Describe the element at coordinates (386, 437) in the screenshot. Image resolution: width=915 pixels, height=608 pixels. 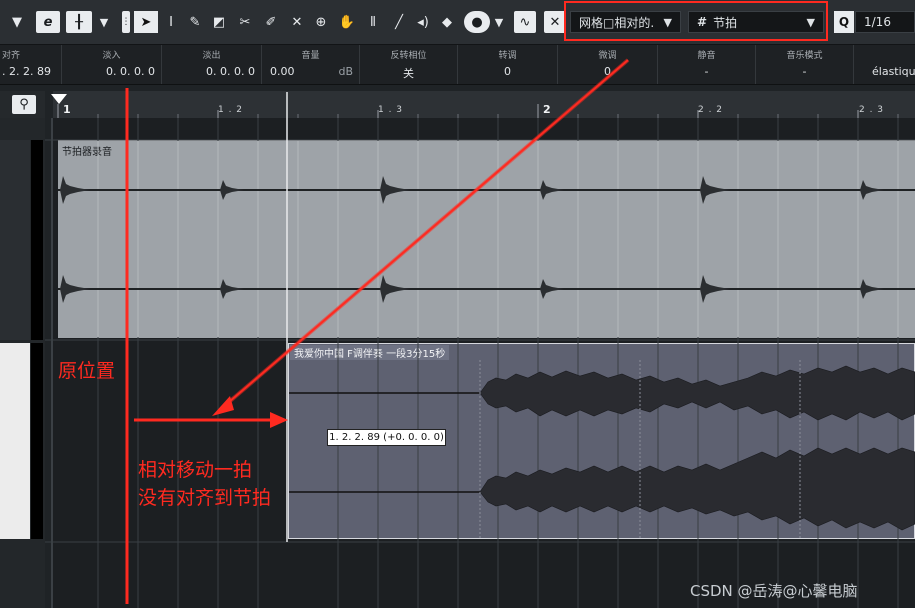
I see `position-tooltip: 1. 2. 2. 89 (+0. 0. 0. 0)` at that location.